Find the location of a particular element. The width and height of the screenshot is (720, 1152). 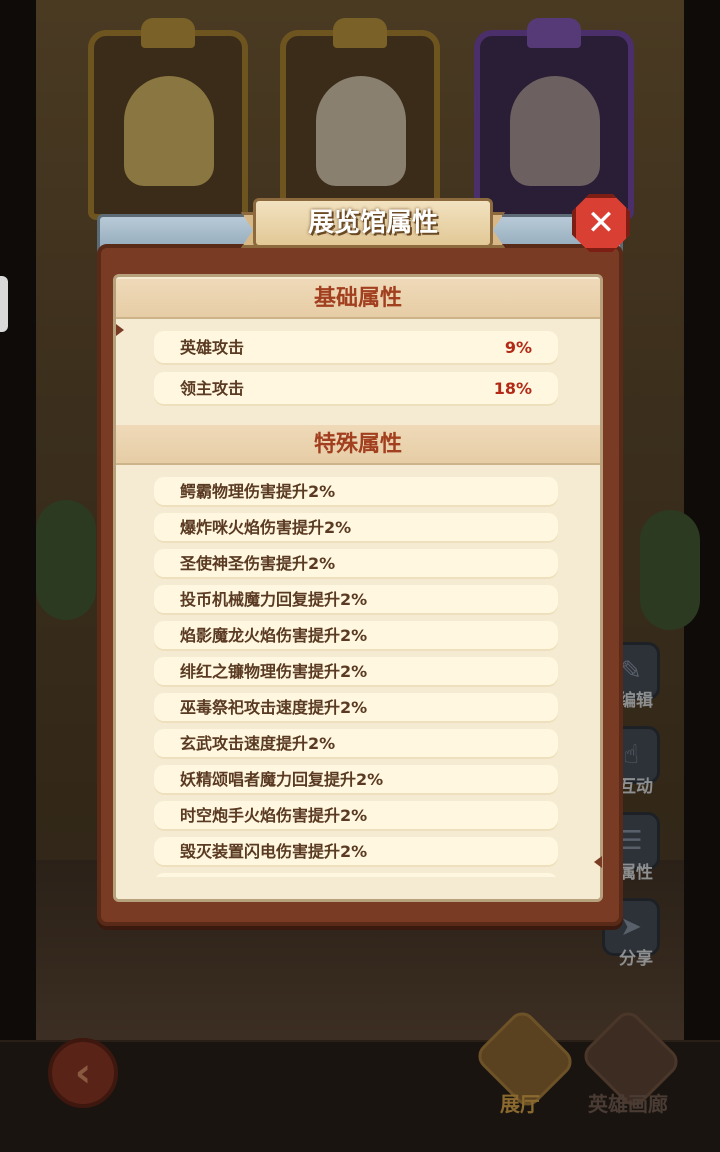

attribute-name: 领主攻击 is located at coordinates (212, 388).